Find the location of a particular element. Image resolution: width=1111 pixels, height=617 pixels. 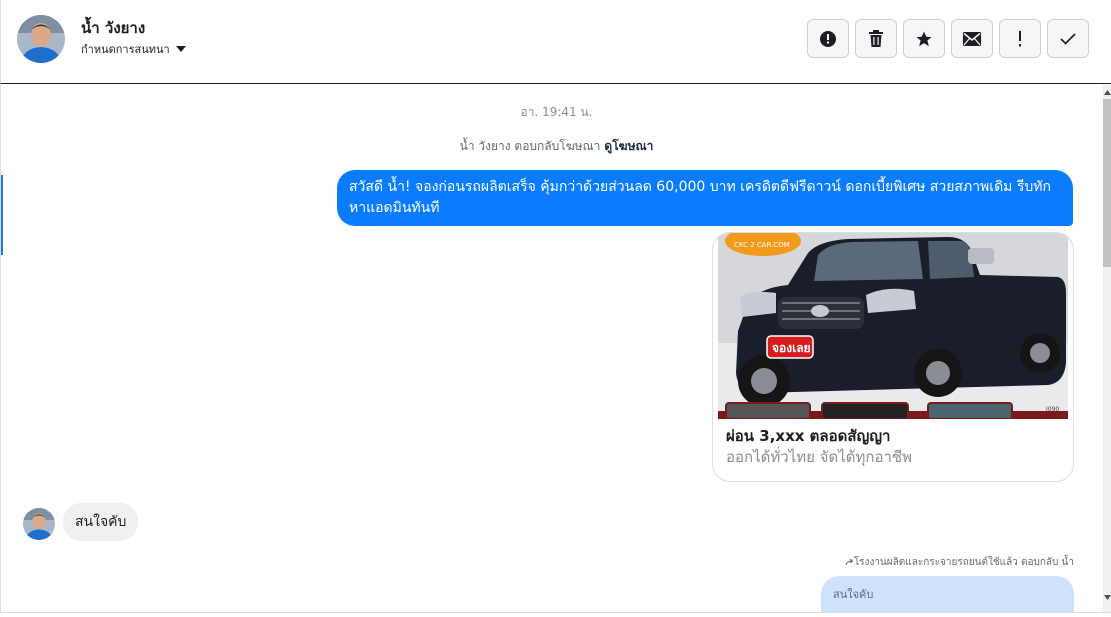

scroll-down-arrow-icon is located at coordinates (1107, 597).